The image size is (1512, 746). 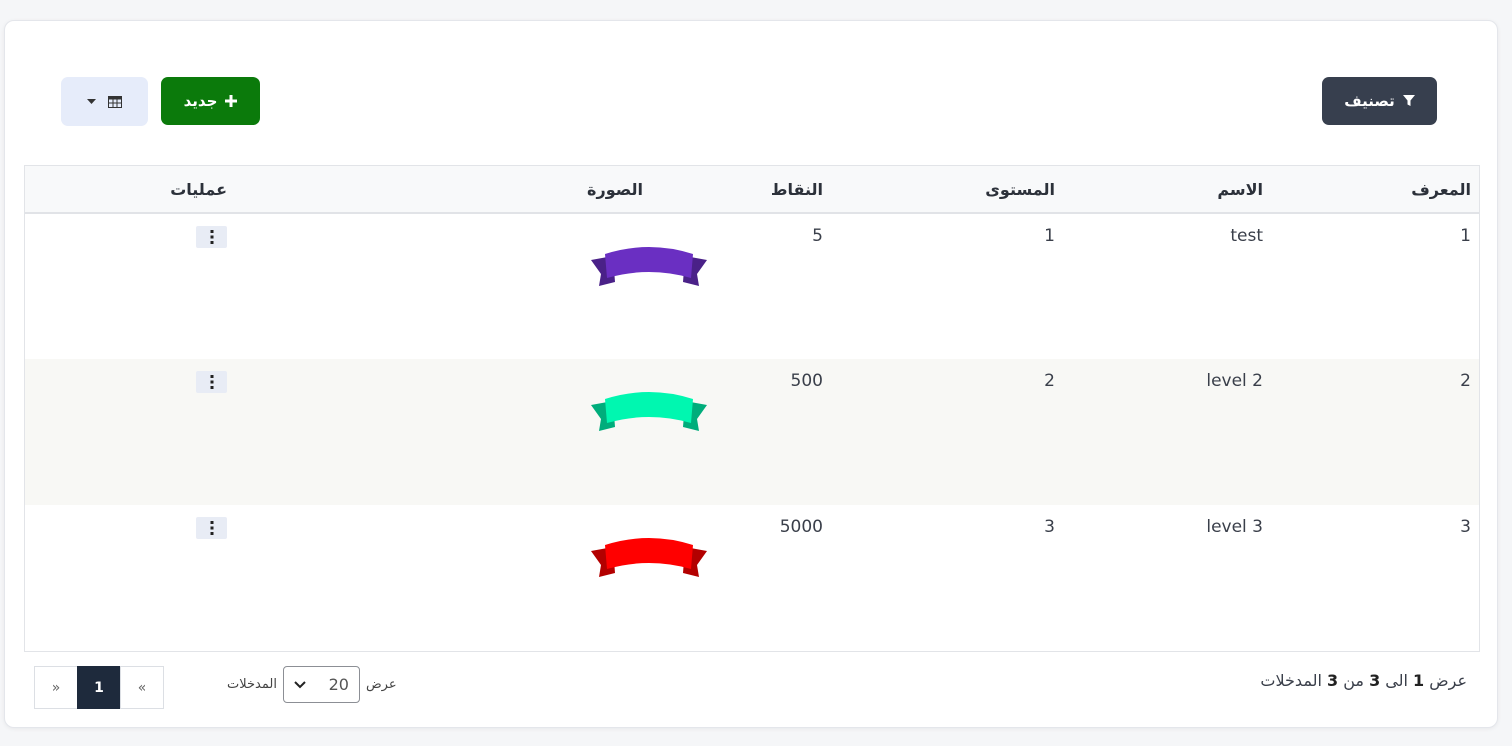 I want to click on pager-page-1: 1, so click(x=99, y=687).